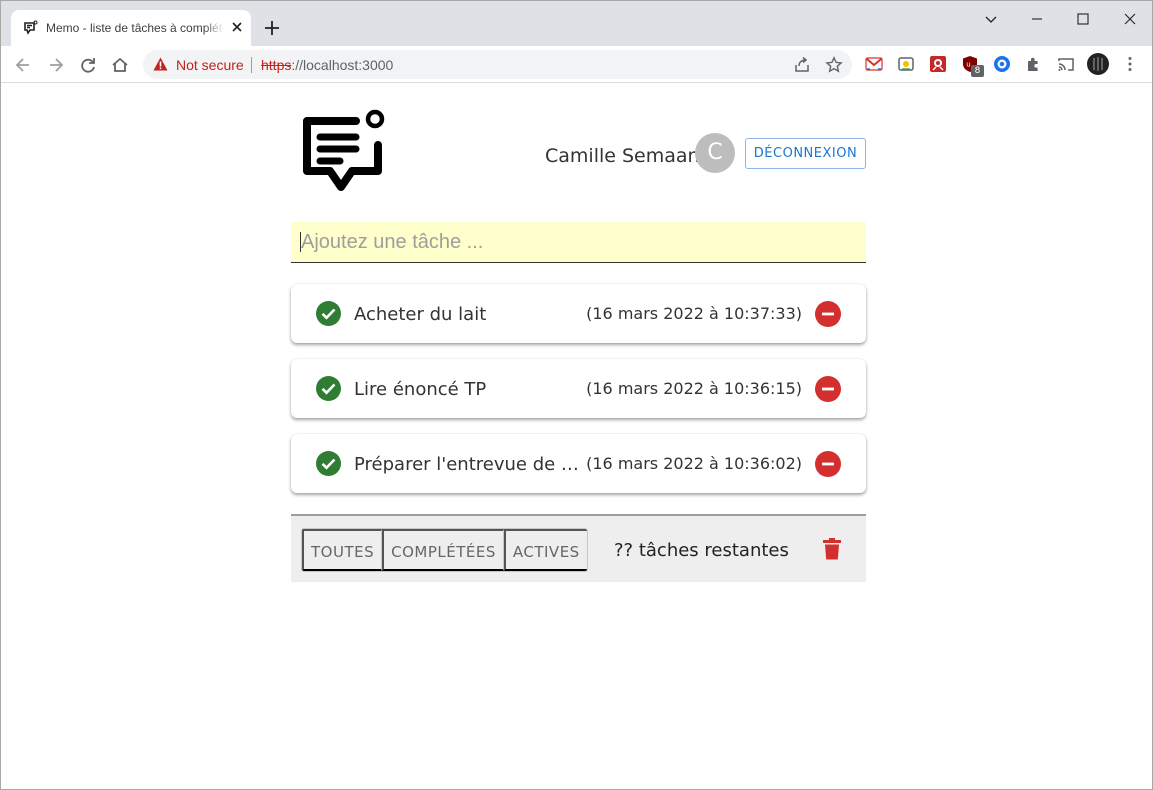  Describe the element at coordinates (977, 71) in the screenshot. I see `extension-badge: 8` at that location.